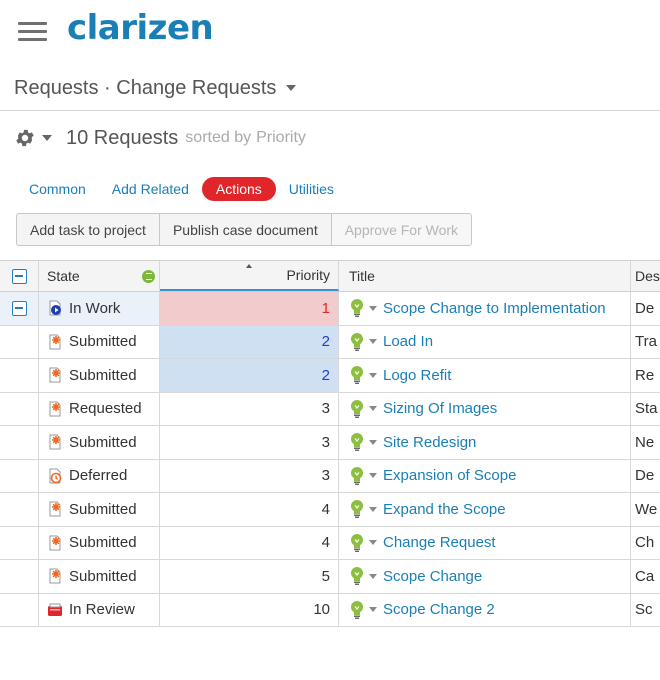 The image size is (660, 680). Describe the element at coordinates (19, 276) in the screenshot. I see `select-all-checkbox` at that location.